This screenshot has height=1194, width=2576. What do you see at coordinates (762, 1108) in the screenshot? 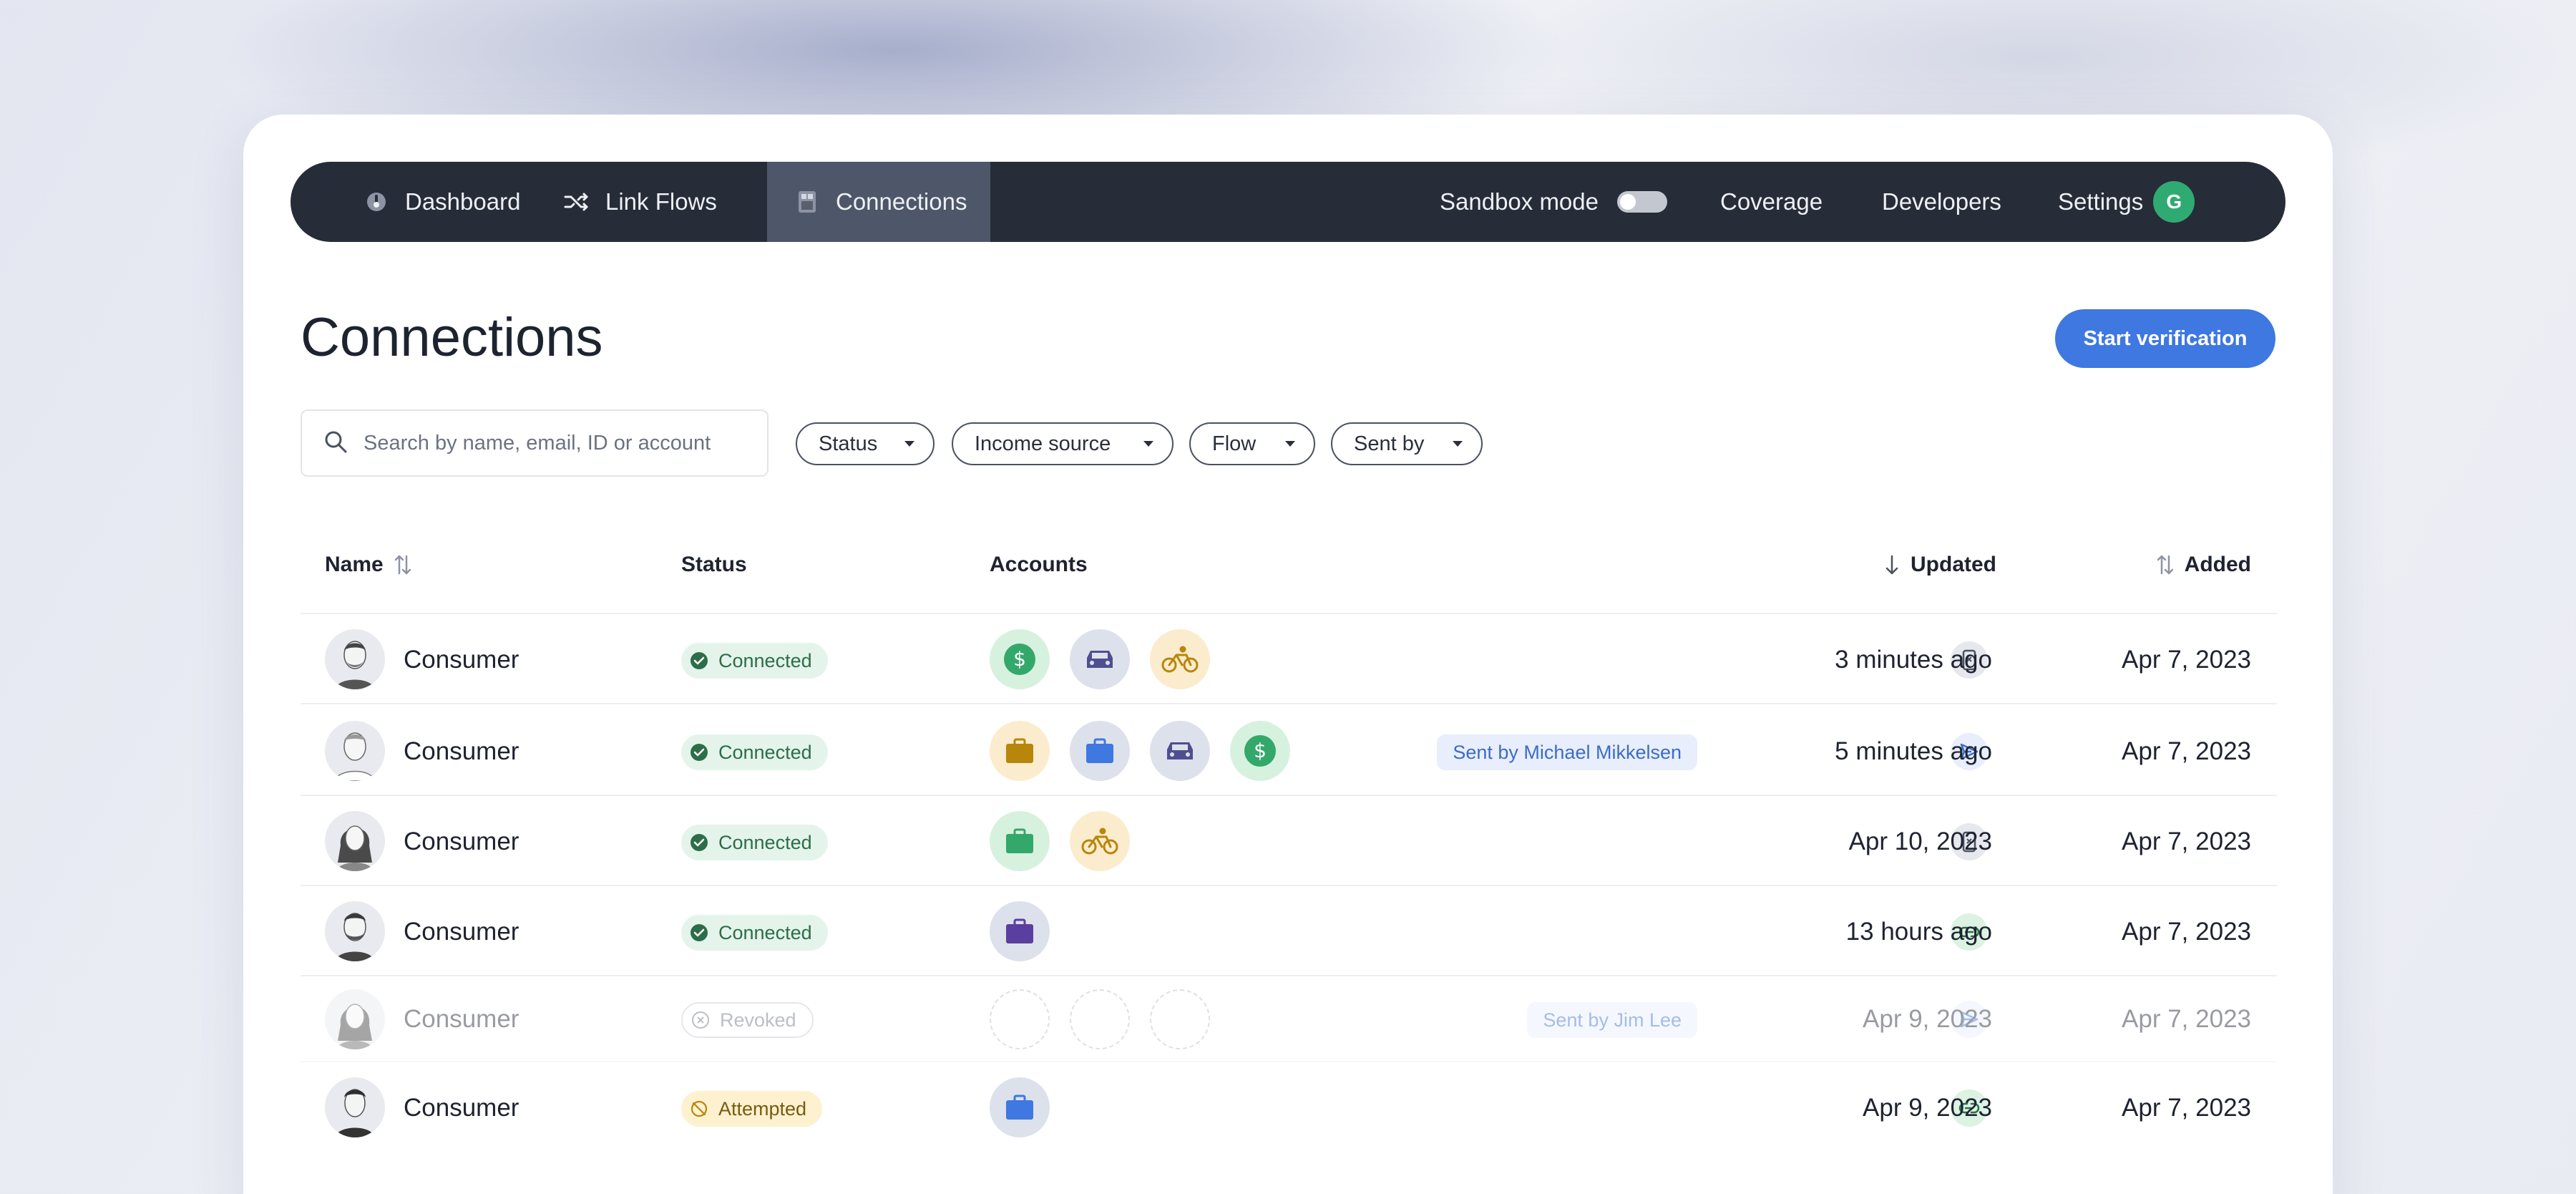
I see `status-label: Attempted` at bounding box center [762, 1108].